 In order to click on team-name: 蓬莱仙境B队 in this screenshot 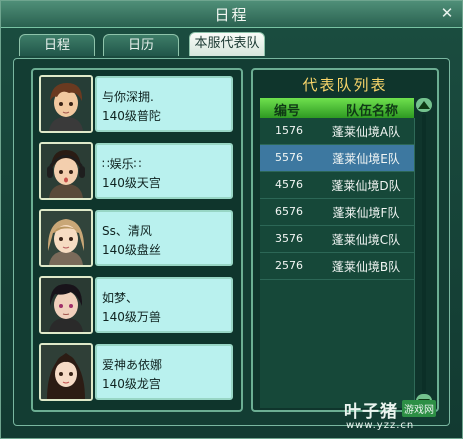, I will do `click(366, 267)`.